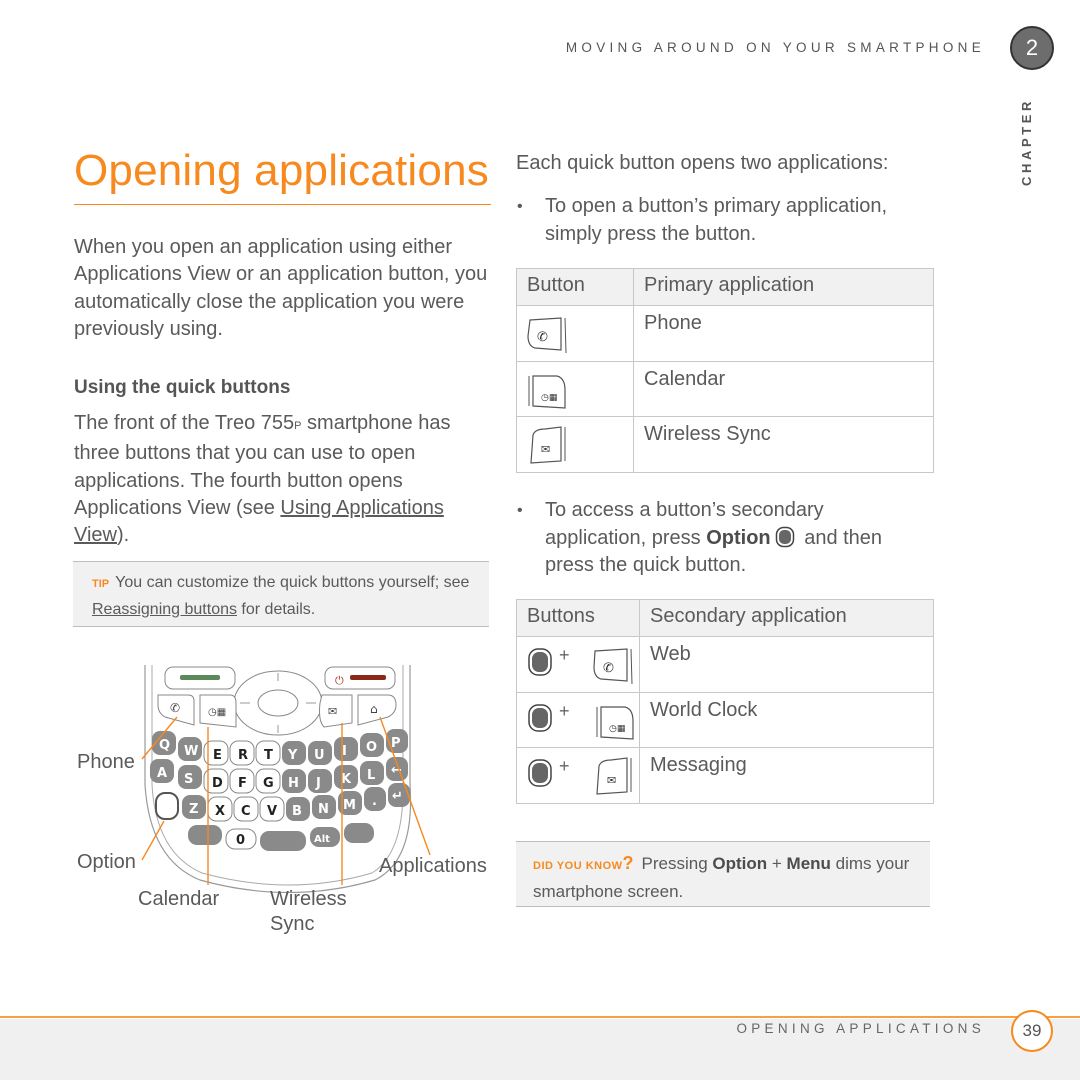 The width and height of the screenshot is (1080, 1080). Describe the element at coordinates (184, 423) in the screenshot. I see `text: The front of the Treo 755` at that location.